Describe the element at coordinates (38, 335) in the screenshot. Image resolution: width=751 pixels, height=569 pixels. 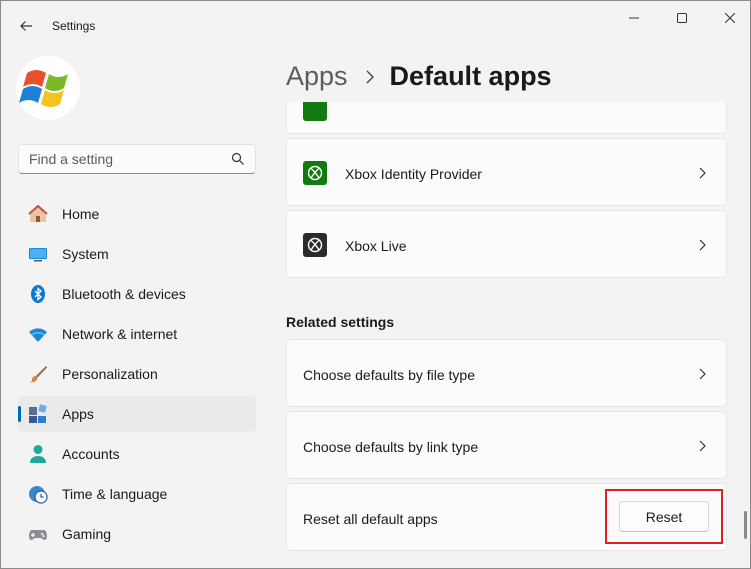
I see `wifi-icon` at that location.